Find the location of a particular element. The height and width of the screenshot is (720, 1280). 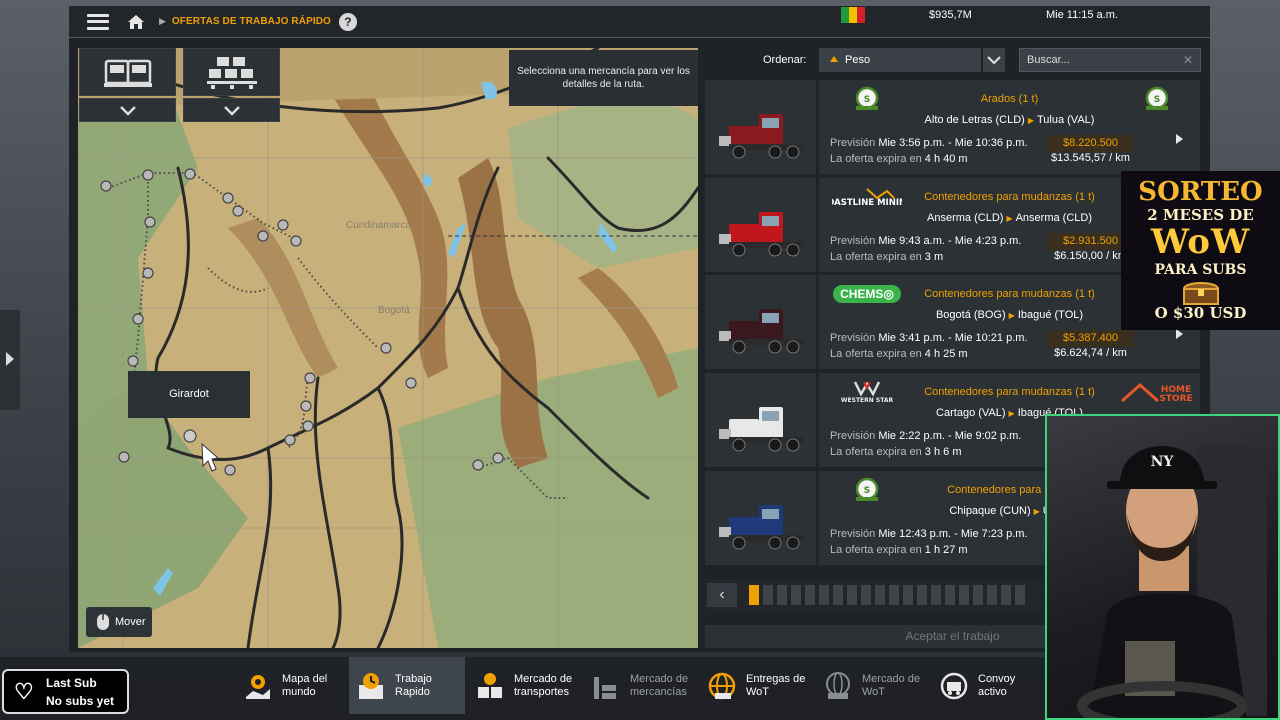

hamburger-menu-icon is located at coordinates (98, 21).